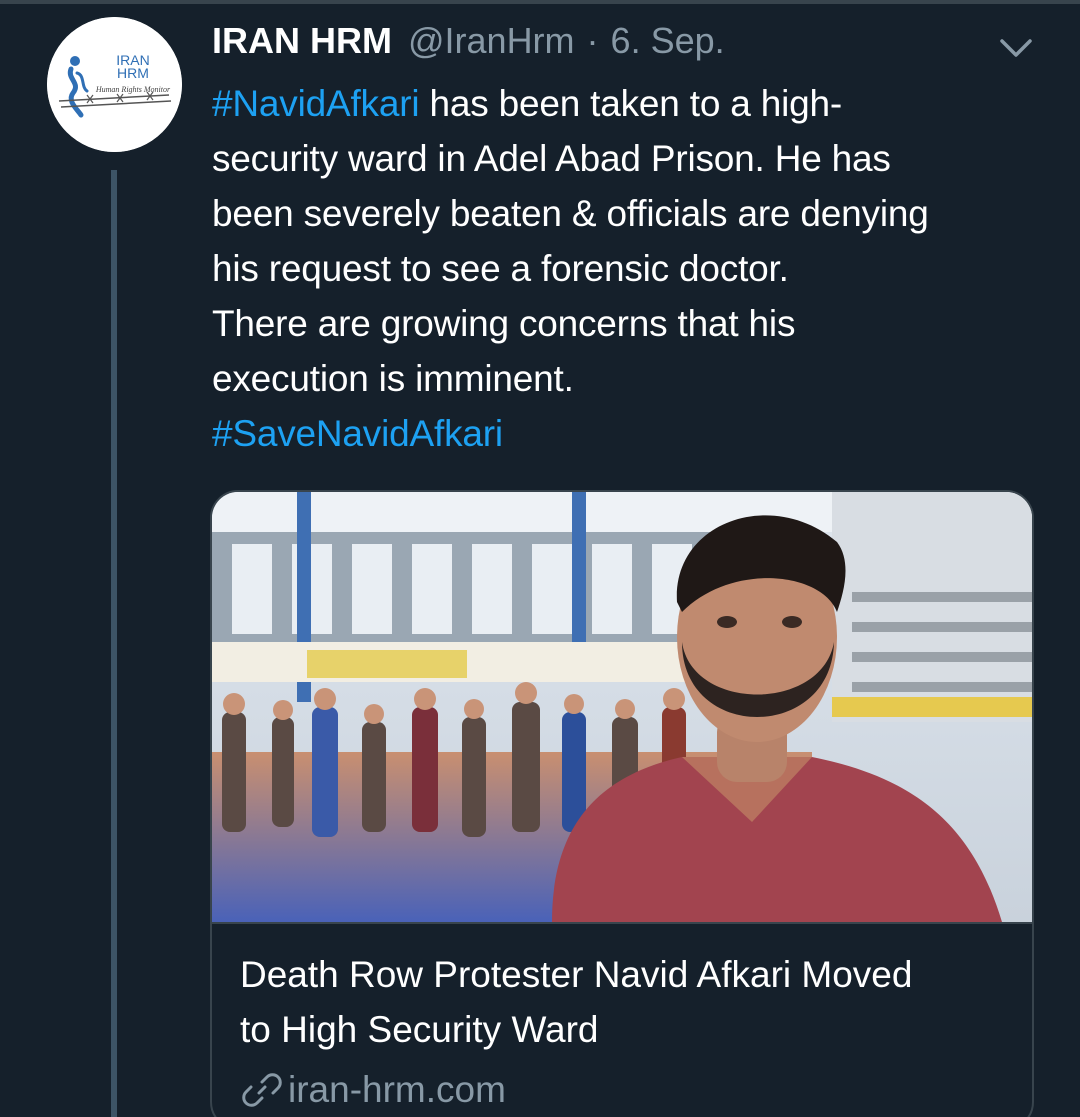 The width and height of the screenshot is (1080, 1117). I want to click on thread-line, so click(114, 643).